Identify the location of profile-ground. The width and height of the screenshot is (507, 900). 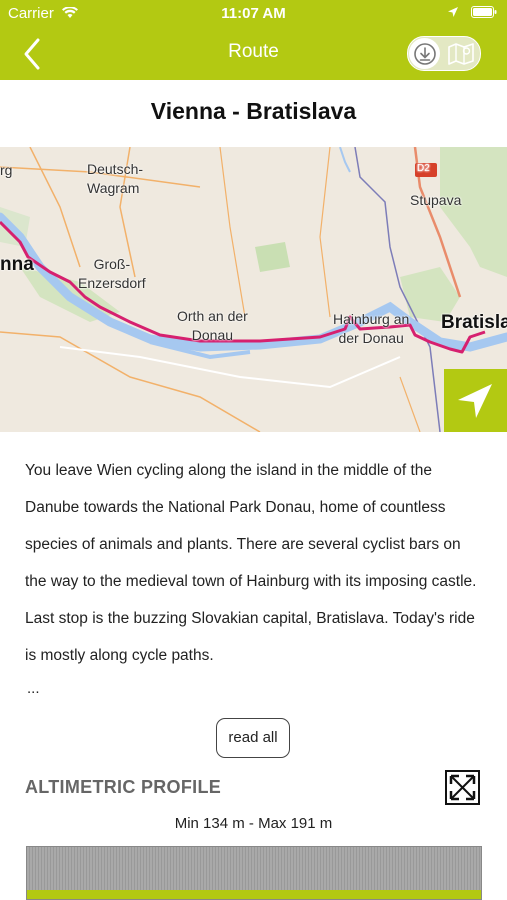
(254, 894).